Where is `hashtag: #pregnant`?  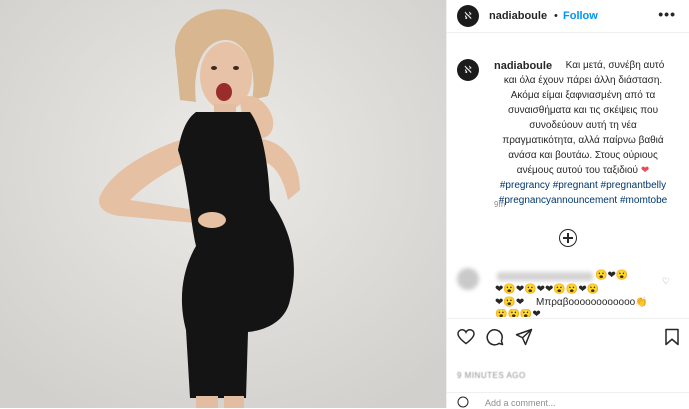 hashtag: #pregnant is located at coordinates (575, 185).